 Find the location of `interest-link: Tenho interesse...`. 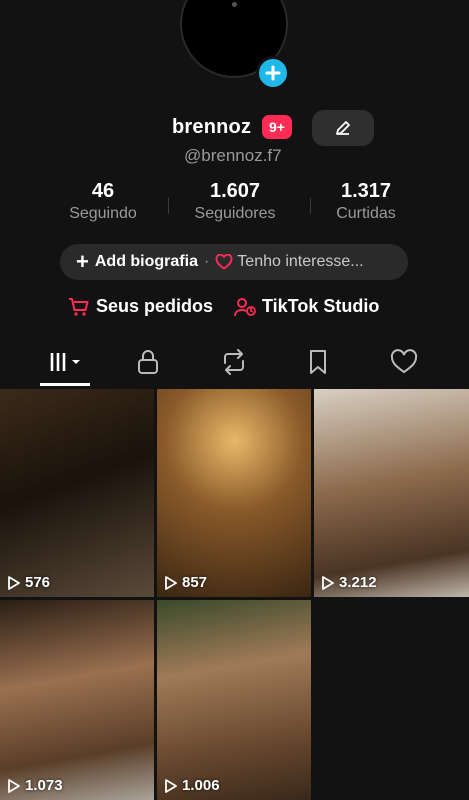

interest-link: Tenho interesse... is located at coordinates (300, 262).